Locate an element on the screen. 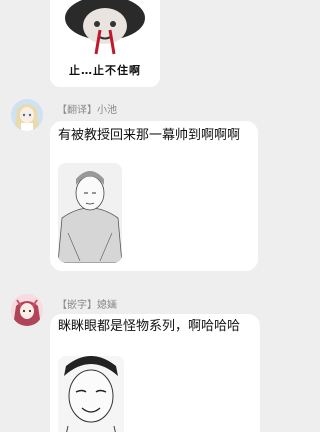  sender-nickname: 小池 is located at coordinates (107, 110).